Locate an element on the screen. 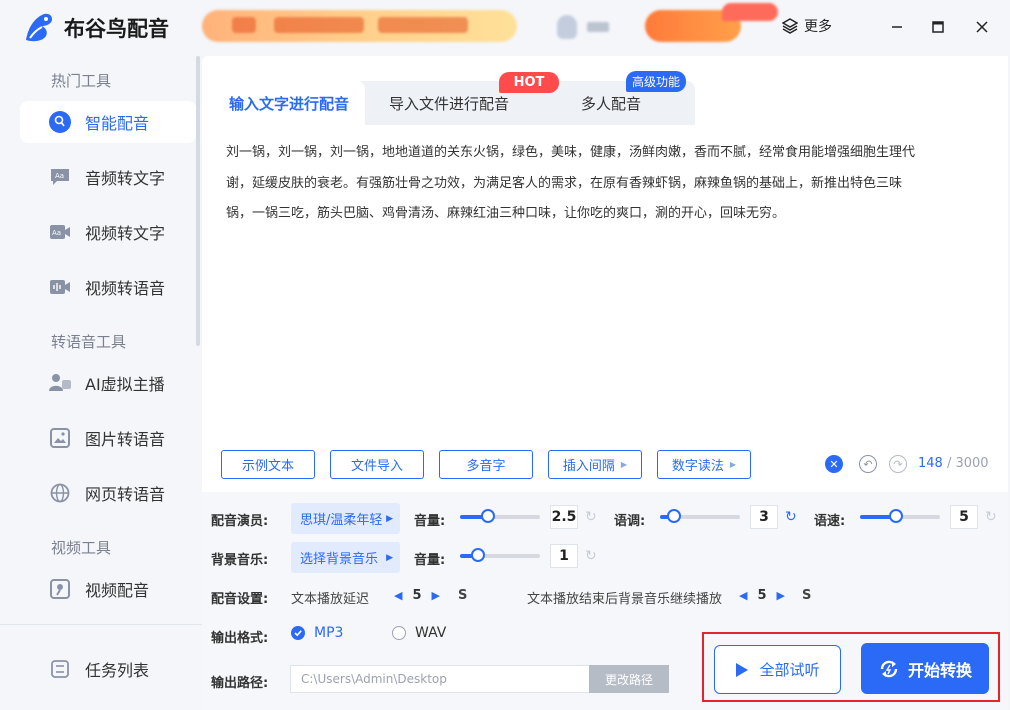  bgm-select: 选择背景音乐 ▶ is located at coordinates (345, 557).